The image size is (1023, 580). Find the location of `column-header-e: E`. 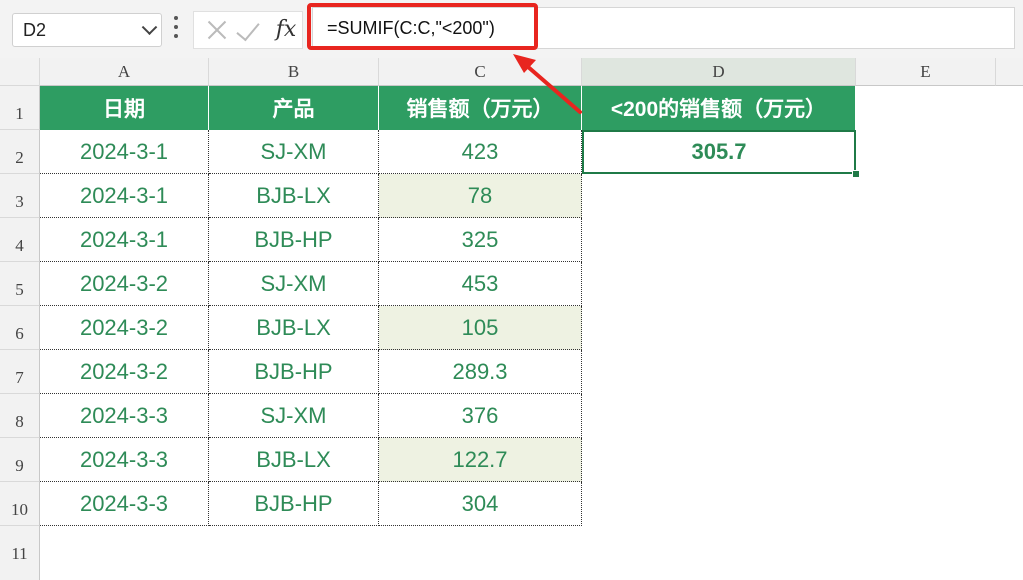

column-header-e: E is located at coordinates (926, 72).